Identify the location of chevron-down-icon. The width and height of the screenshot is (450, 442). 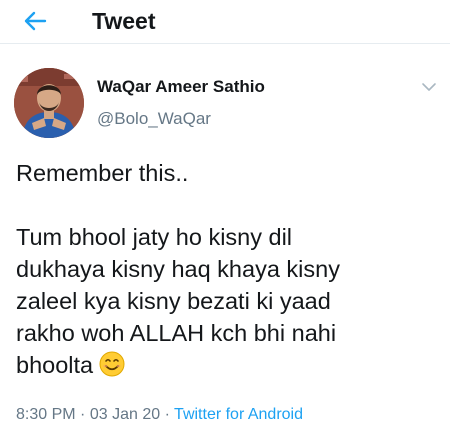
(429, 87).